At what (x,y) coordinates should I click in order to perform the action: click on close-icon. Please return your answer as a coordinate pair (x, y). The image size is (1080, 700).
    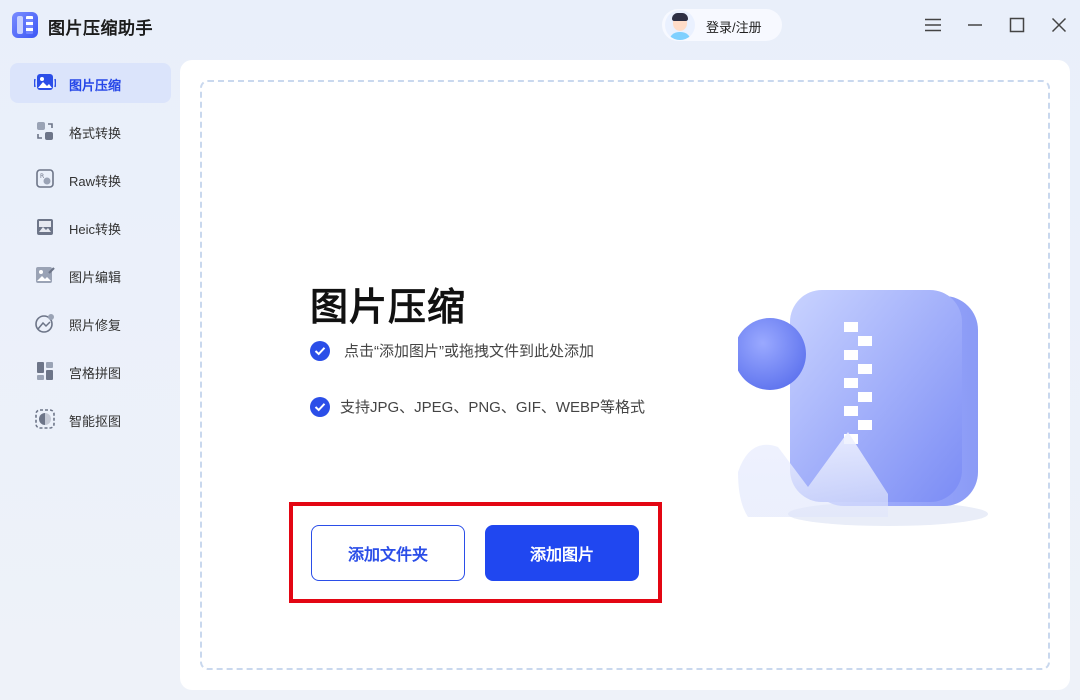
    Looking at the image, I should click on (1059, 25).